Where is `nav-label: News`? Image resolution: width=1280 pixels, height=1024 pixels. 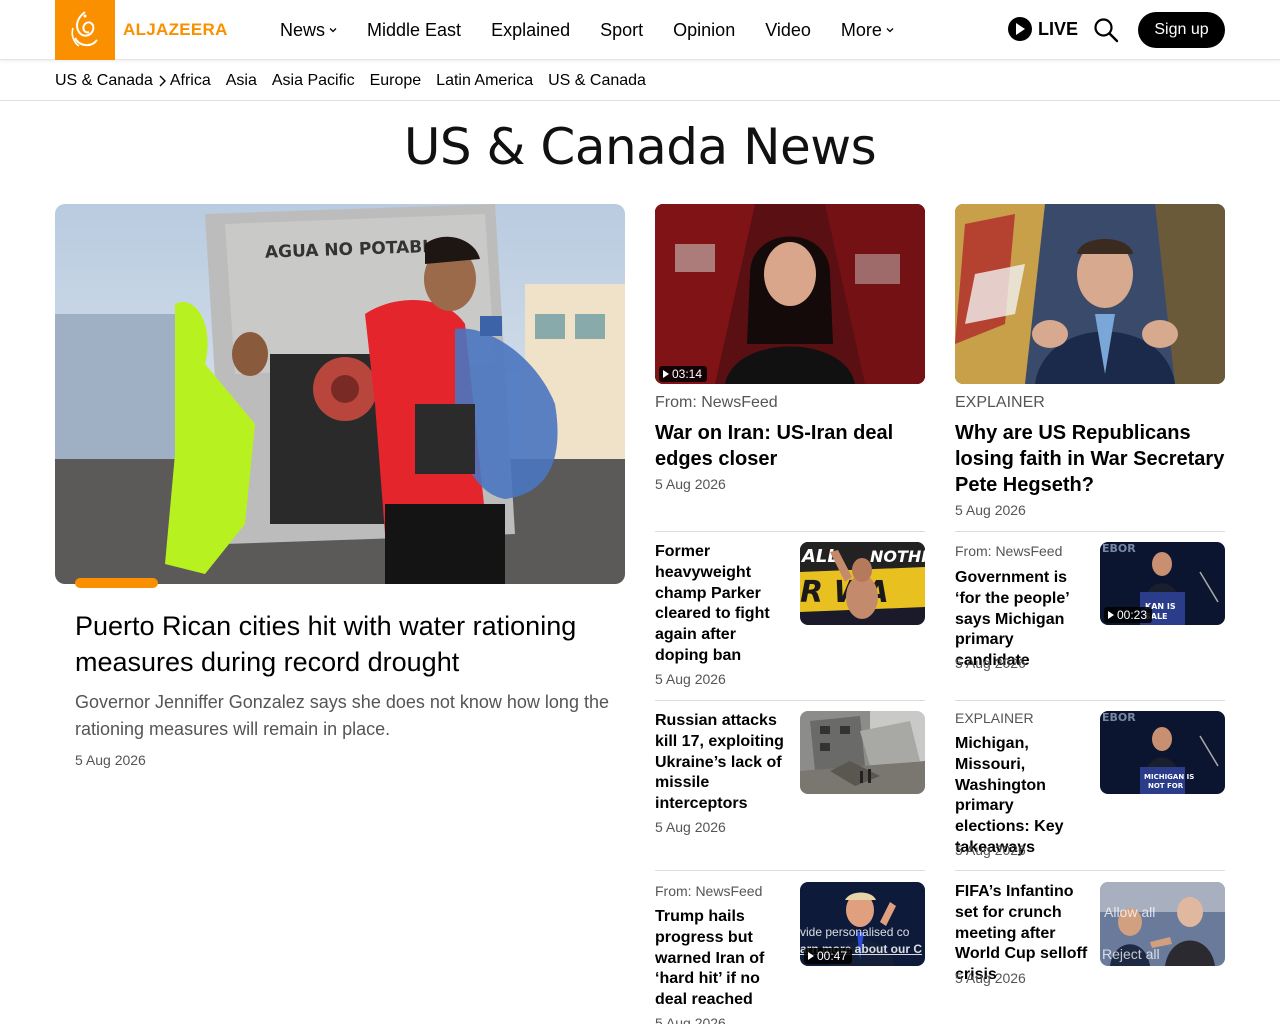 nav-label: News is located at coordinates (303, 29).